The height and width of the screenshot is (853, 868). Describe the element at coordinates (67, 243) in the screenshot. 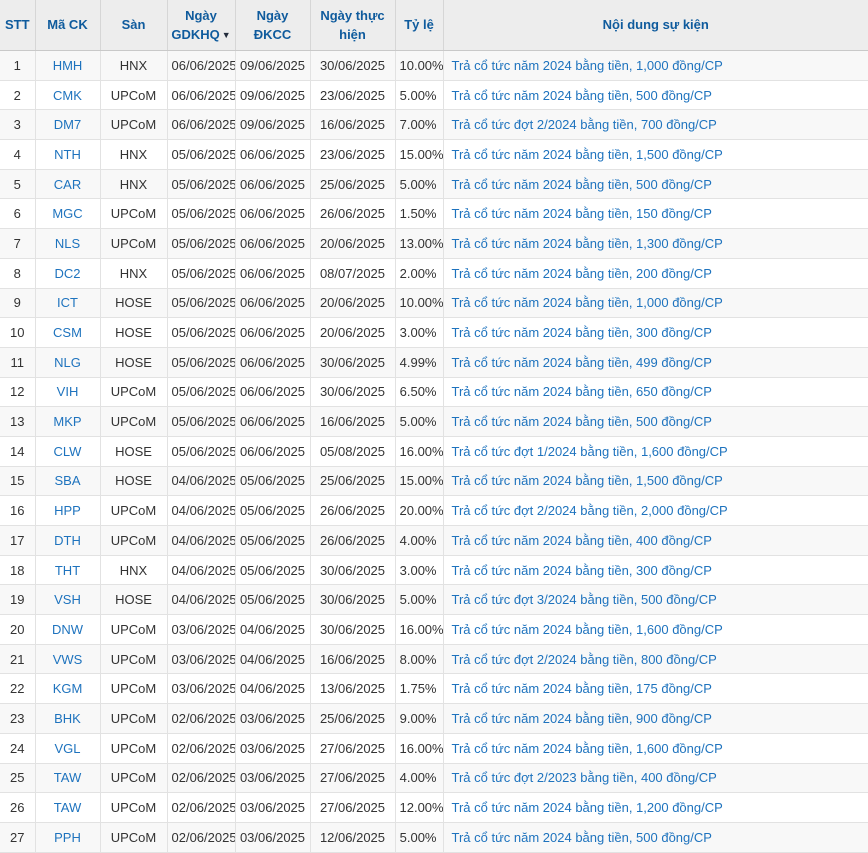

I see `ticker-link: NLS` at that location.